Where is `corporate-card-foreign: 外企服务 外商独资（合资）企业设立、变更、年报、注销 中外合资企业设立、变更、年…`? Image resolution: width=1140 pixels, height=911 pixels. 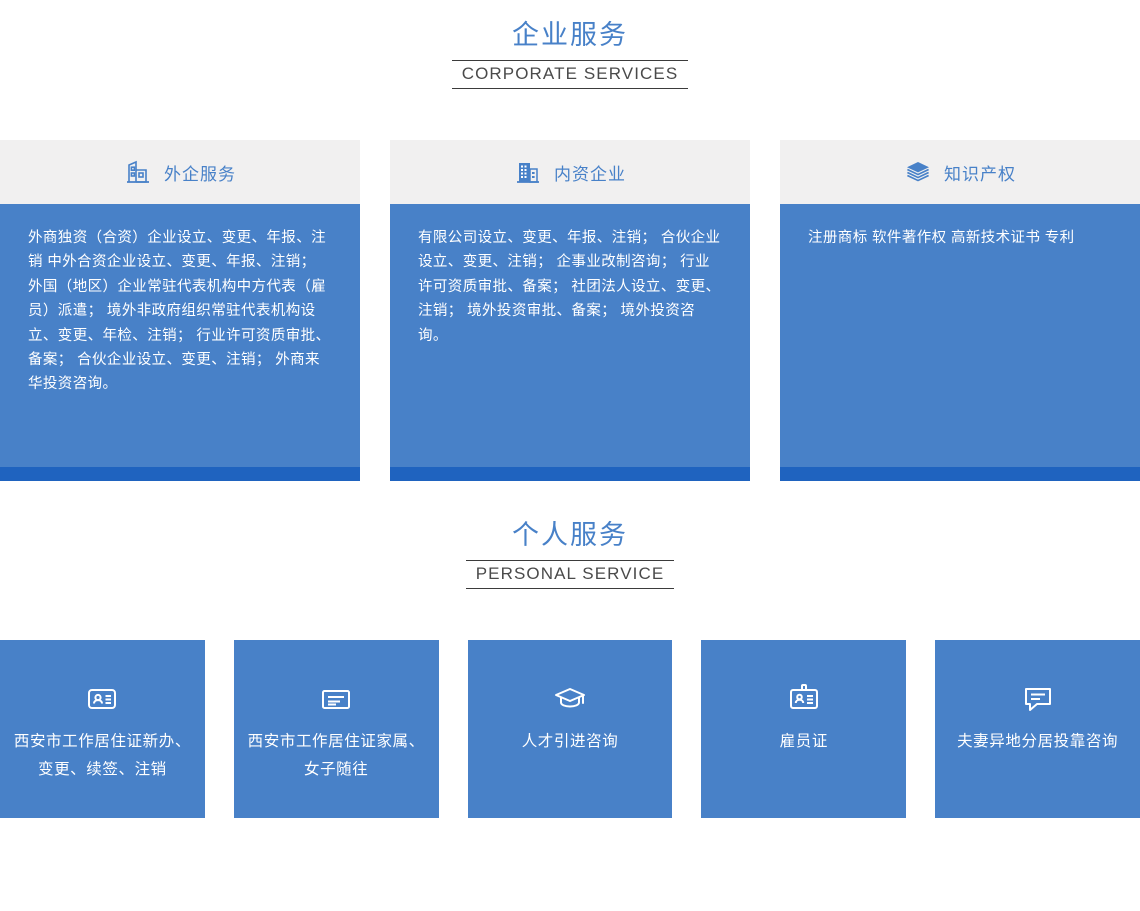 corporate-card-foreign: 外企服务 外商独资（合资）企业设立、变更、年报、注销 中外合资企业设立、变更、年… is located at coordinates (180, 310).